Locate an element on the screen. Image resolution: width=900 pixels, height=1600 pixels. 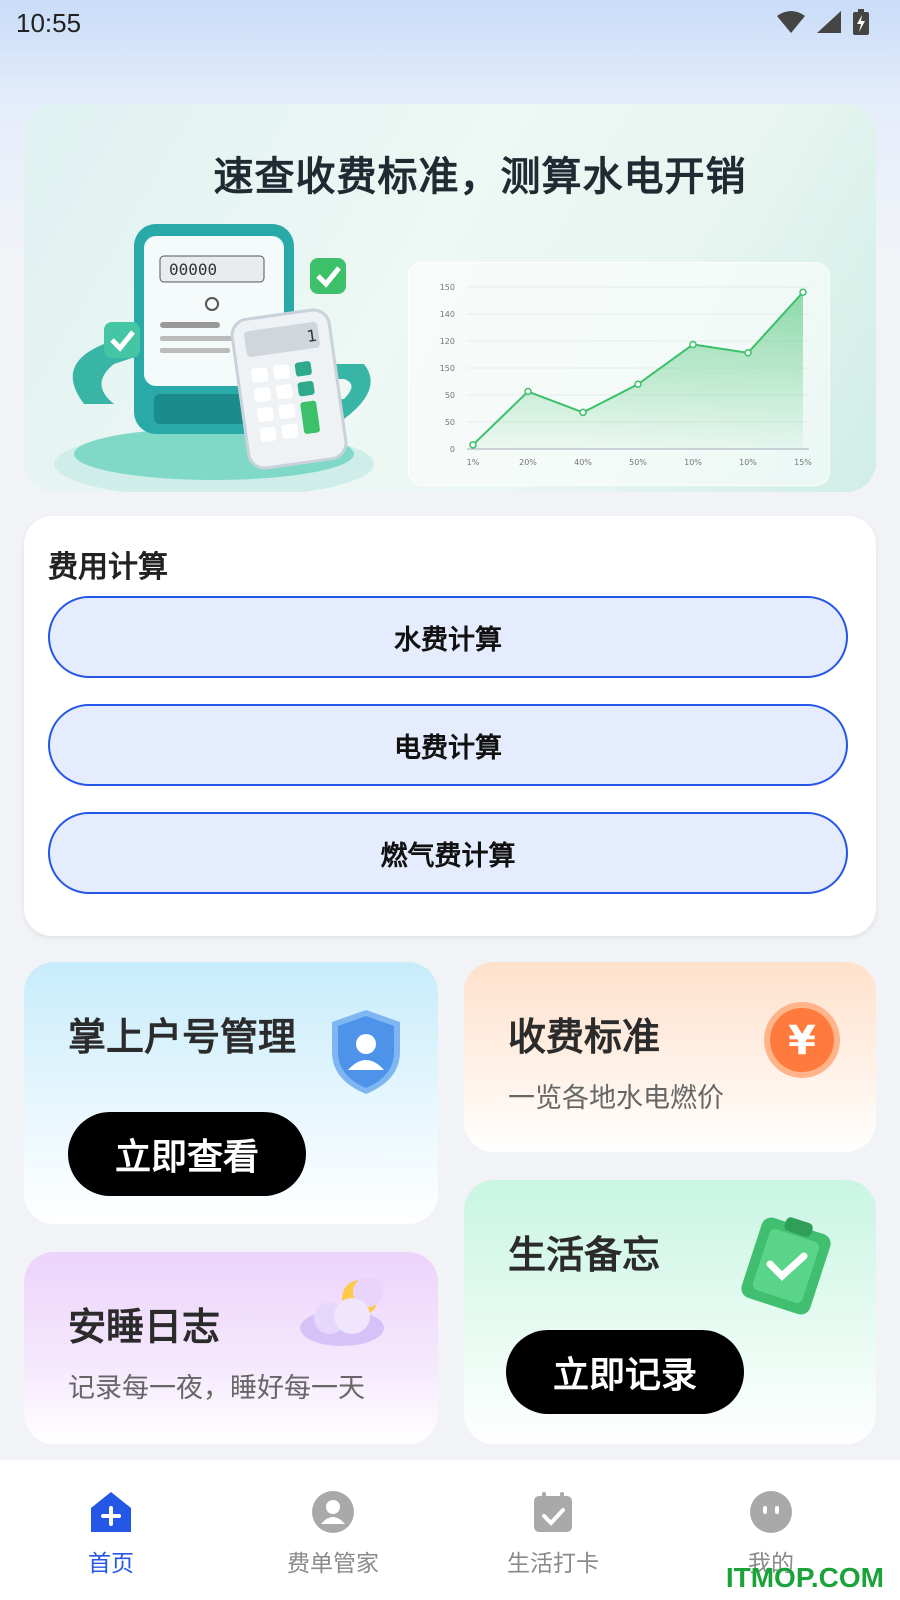
fee-standards-title: 收费标准 is located at coordinates (584, 1037).